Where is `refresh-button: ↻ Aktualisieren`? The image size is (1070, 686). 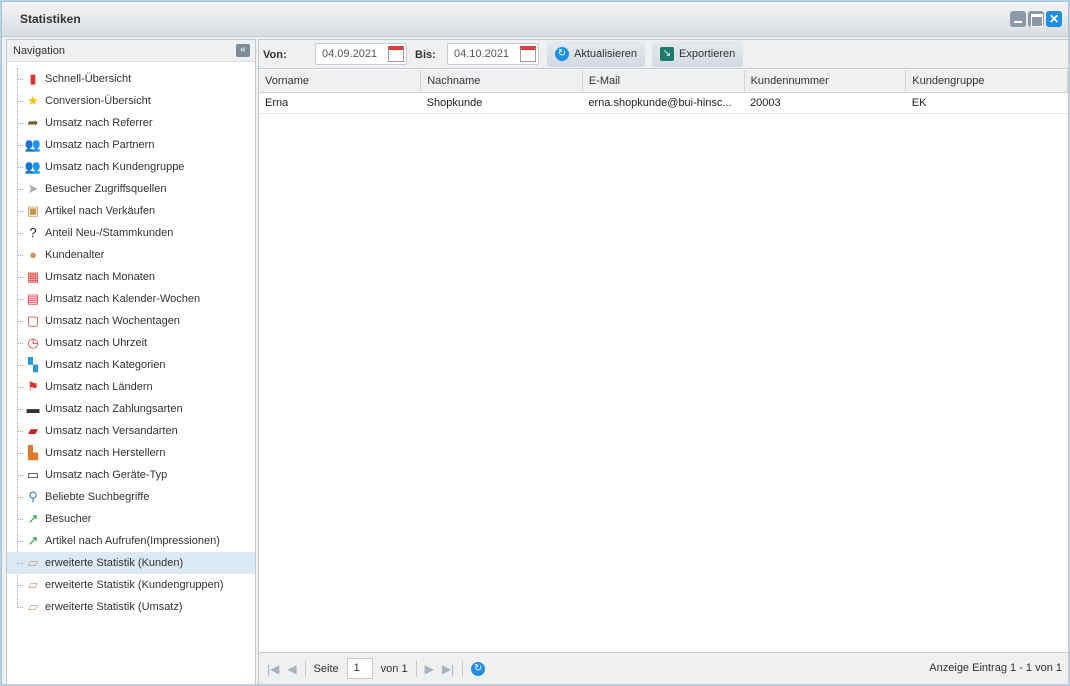 refresh-button: ↻ Aktualisieren is located at coordinates (596, 54).